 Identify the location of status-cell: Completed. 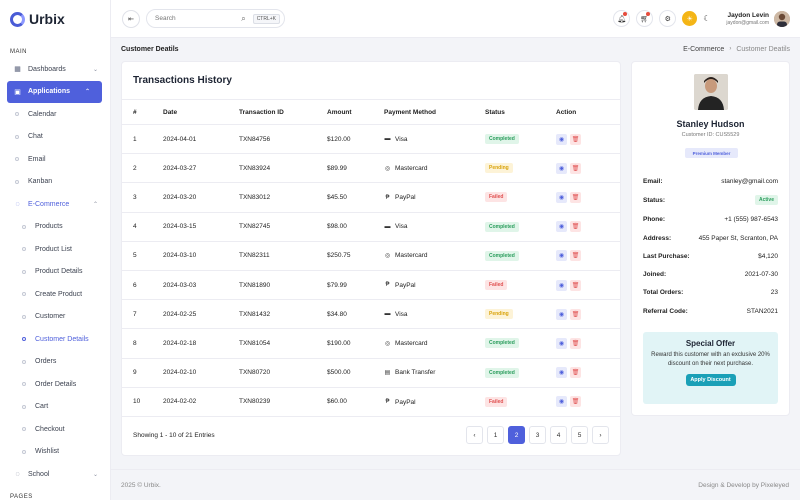
(520, 343).